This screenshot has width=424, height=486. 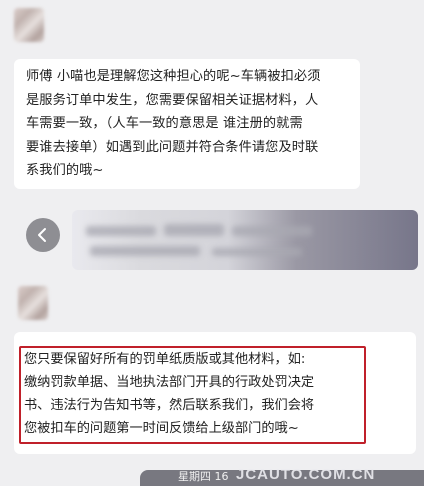 What do you see at coordinates (306, 474) in the screenshot?
I see `watermark: JCAUTO.COM.CN` at bounding box center [306, 474].